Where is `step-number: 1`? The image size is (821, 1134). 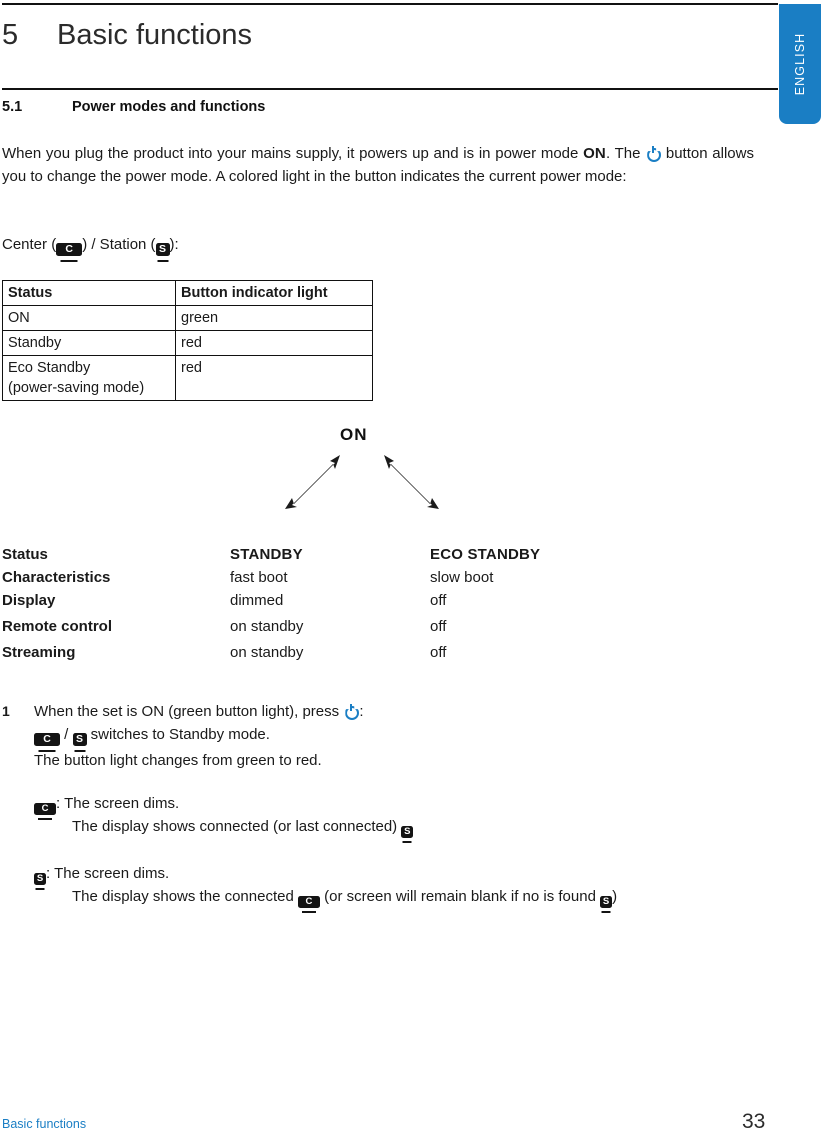
step-number: 1 is located at coordinates (6, 711).